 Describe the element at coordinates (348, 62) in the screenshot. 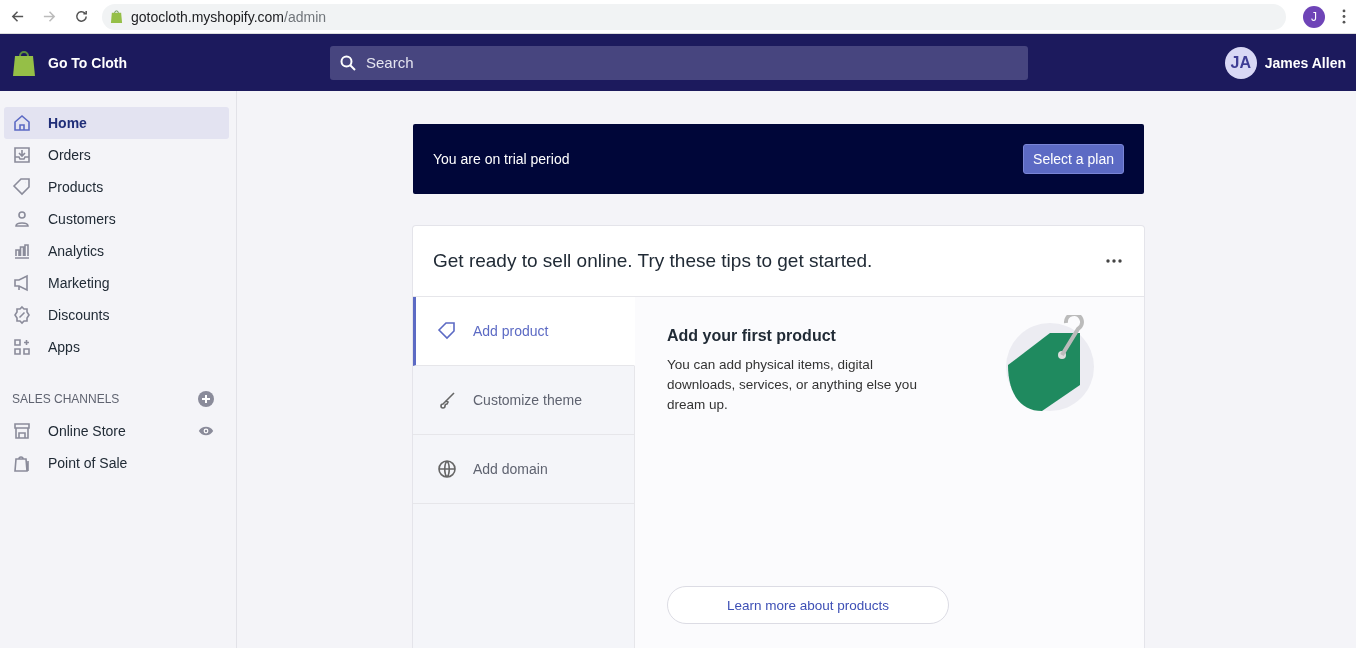

I see `search-icon` at that location.